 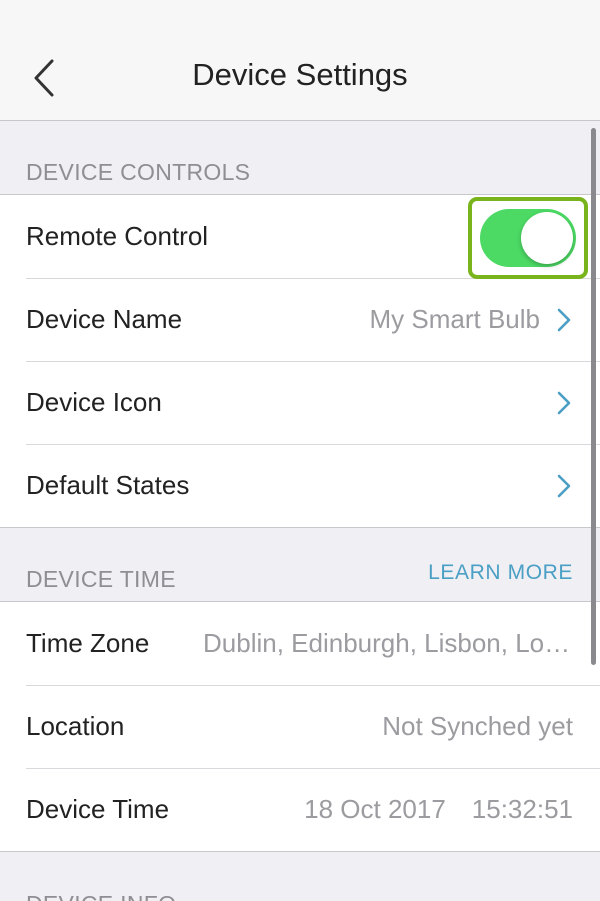 I want to click on location-label: Location, so click(x=75, y=726).